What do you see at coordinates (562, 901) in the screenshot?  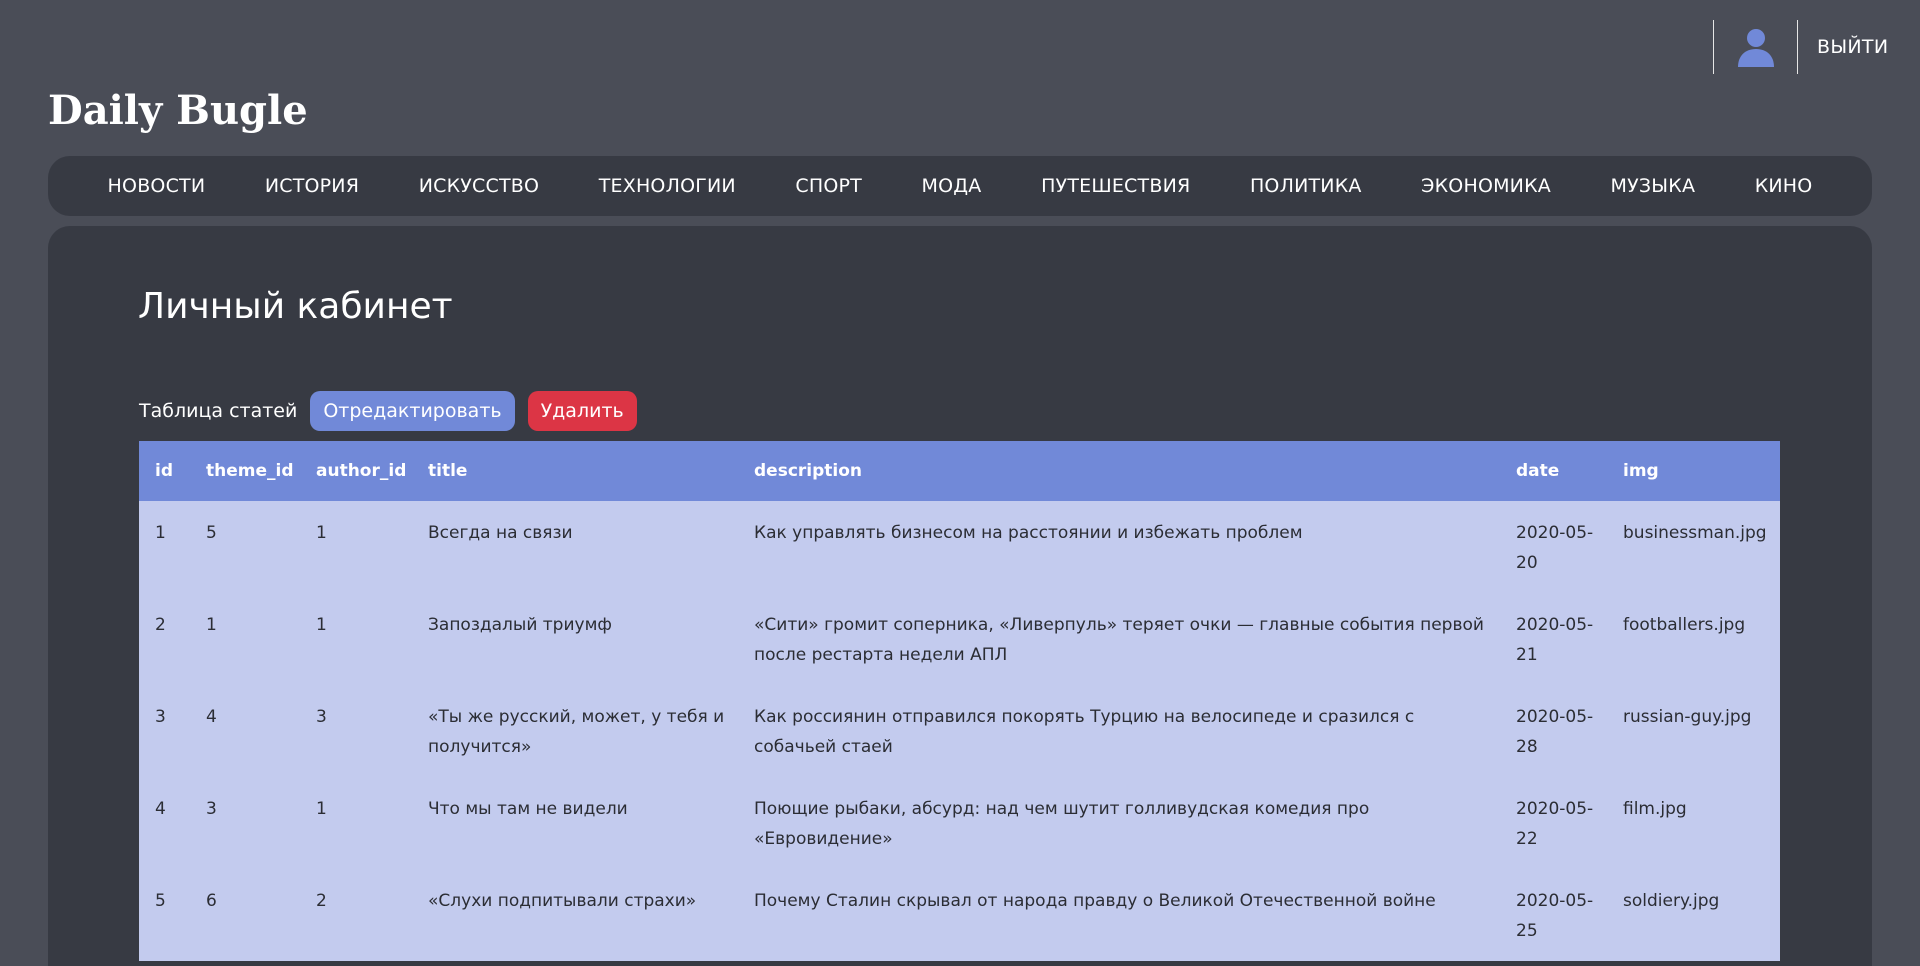 I see `cell-title: «Слухи подпитывали страхи»` at bounding box center [562, 901].